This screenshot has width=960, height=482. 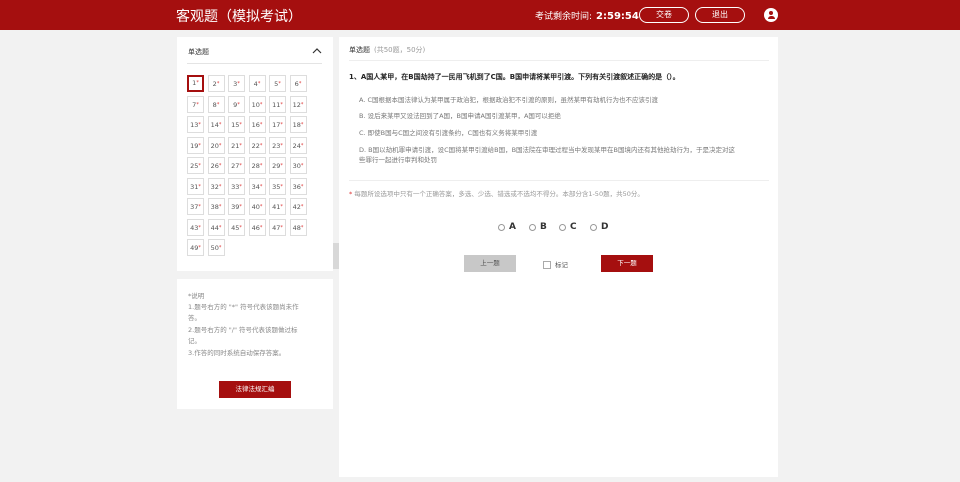 What do you see at coordinates (257, 104) in the screenshot?
I see `question-number-10: 10*` at bounding box center [257, 104].